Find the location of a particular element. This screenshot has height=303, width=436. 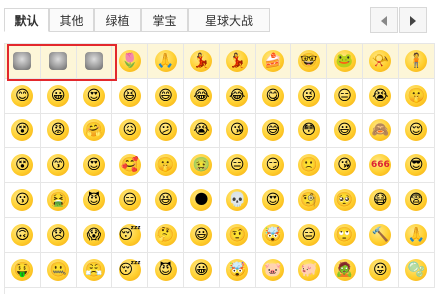

emoji-cell: 😊 is located at coordinates (23, 96).